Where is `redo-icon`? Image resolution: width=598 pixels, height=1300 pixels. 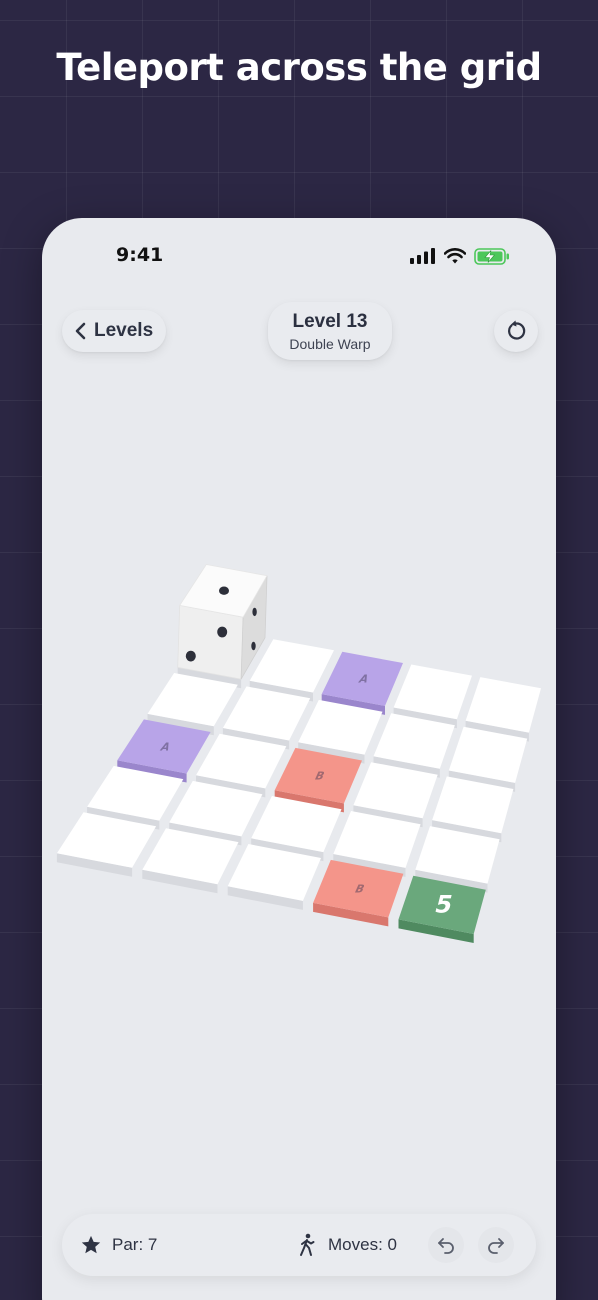 redo-icon is located at coordinates (496, 1246).